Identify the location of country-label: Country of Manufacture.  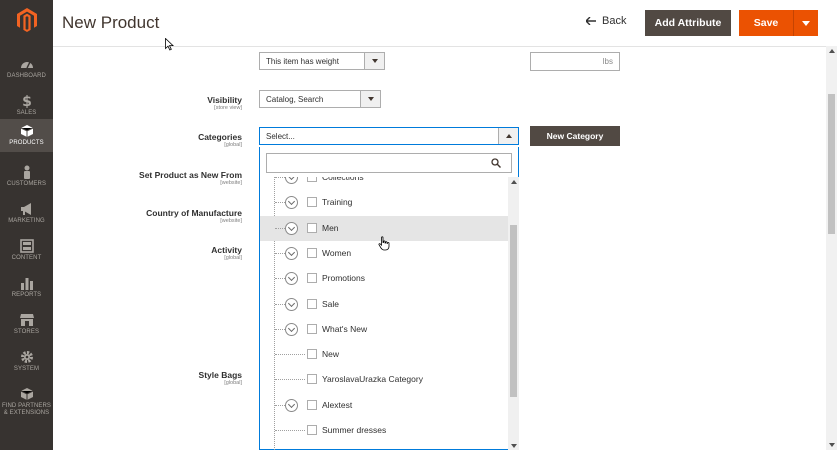
(194, 213).